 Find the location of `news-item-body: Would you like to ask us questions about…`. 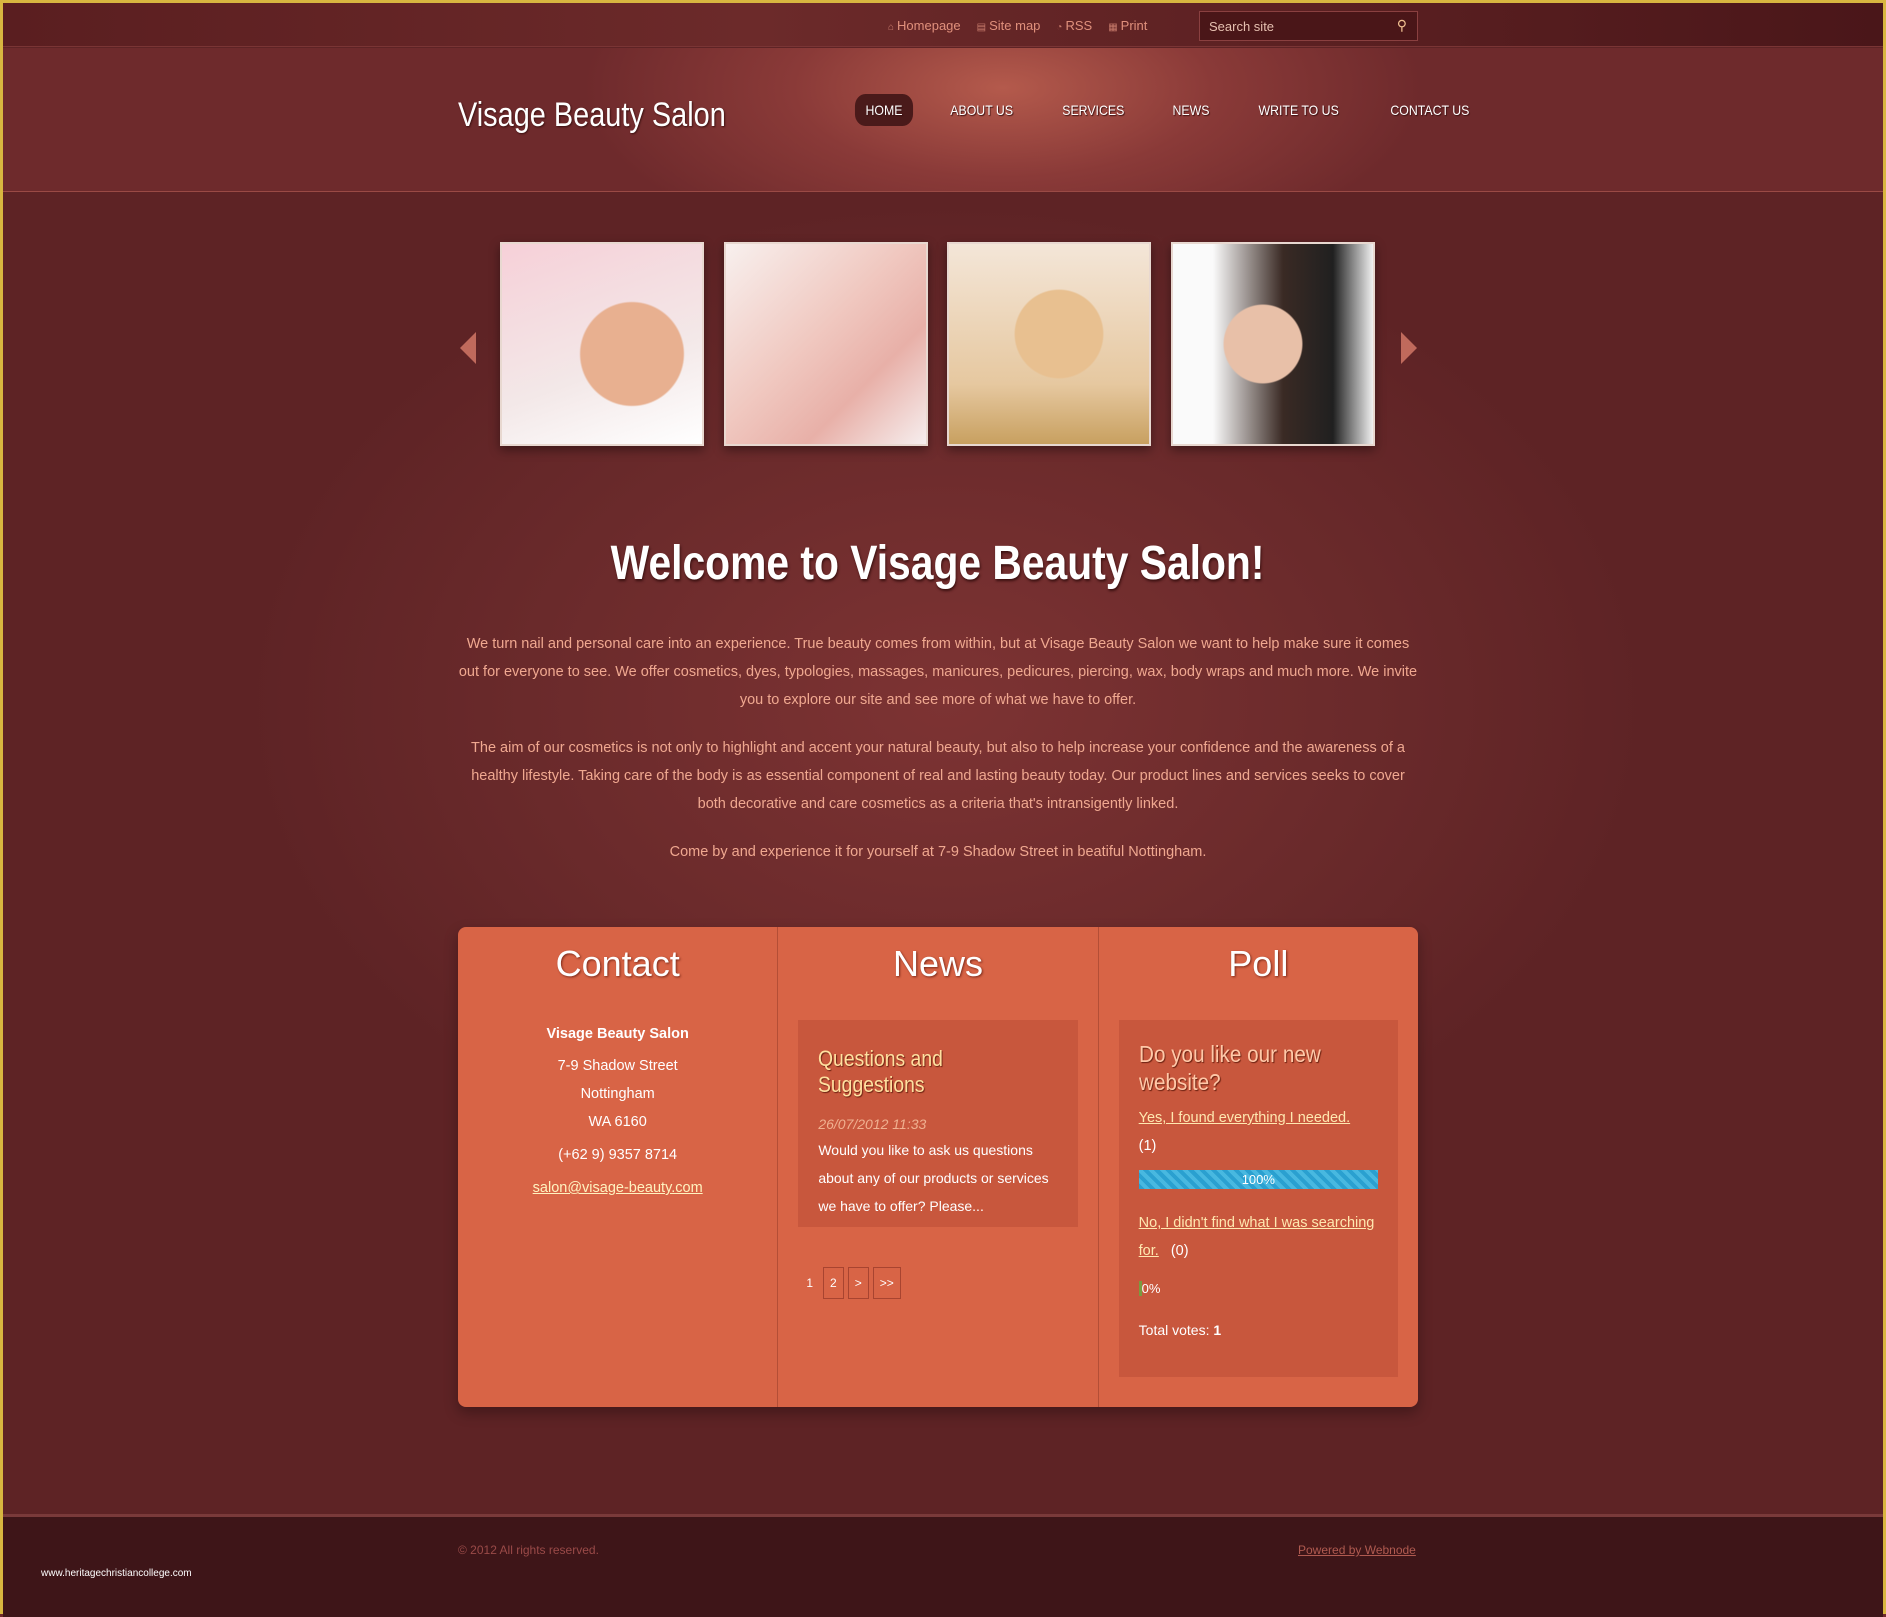

news-item-body: Would you like to ask us questions about… is located at coordinates (933, 1178).